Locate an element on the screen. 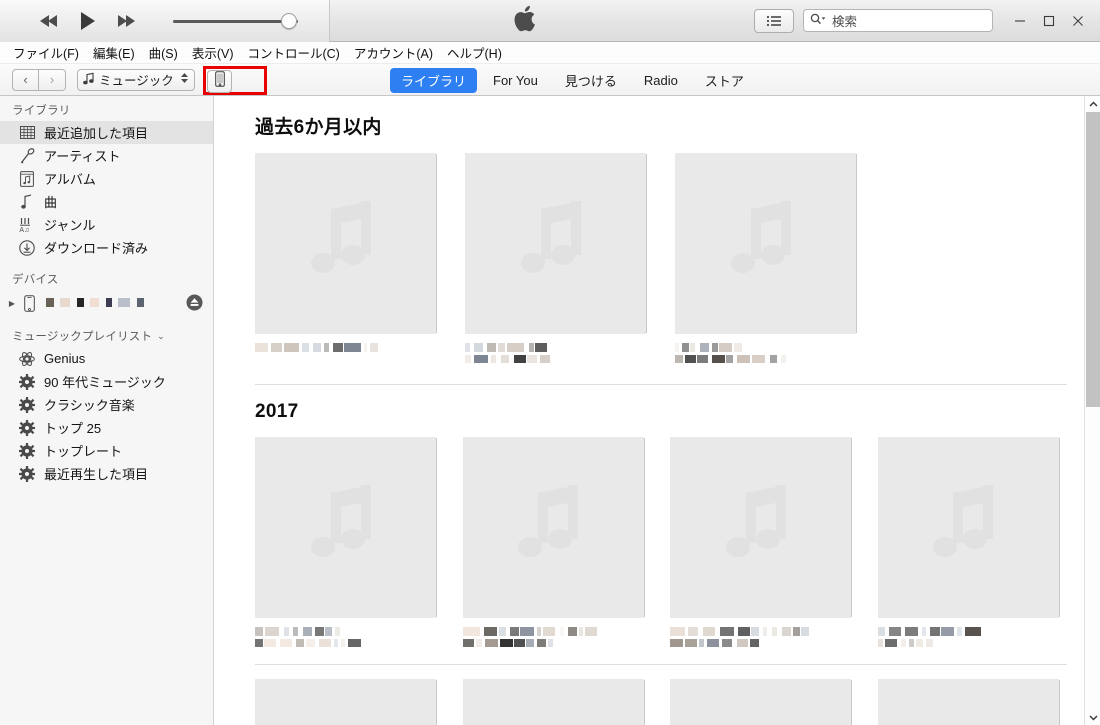 The width and height of the screenshot is (1100, 725). sidebar-item-artists: アーティスト is located at coordinates (106, 155).